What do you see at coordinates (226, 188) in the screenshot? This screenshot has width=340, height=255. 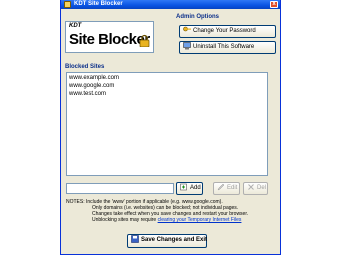 I see `edit-button: Edit` at bounding box center [226, 188].